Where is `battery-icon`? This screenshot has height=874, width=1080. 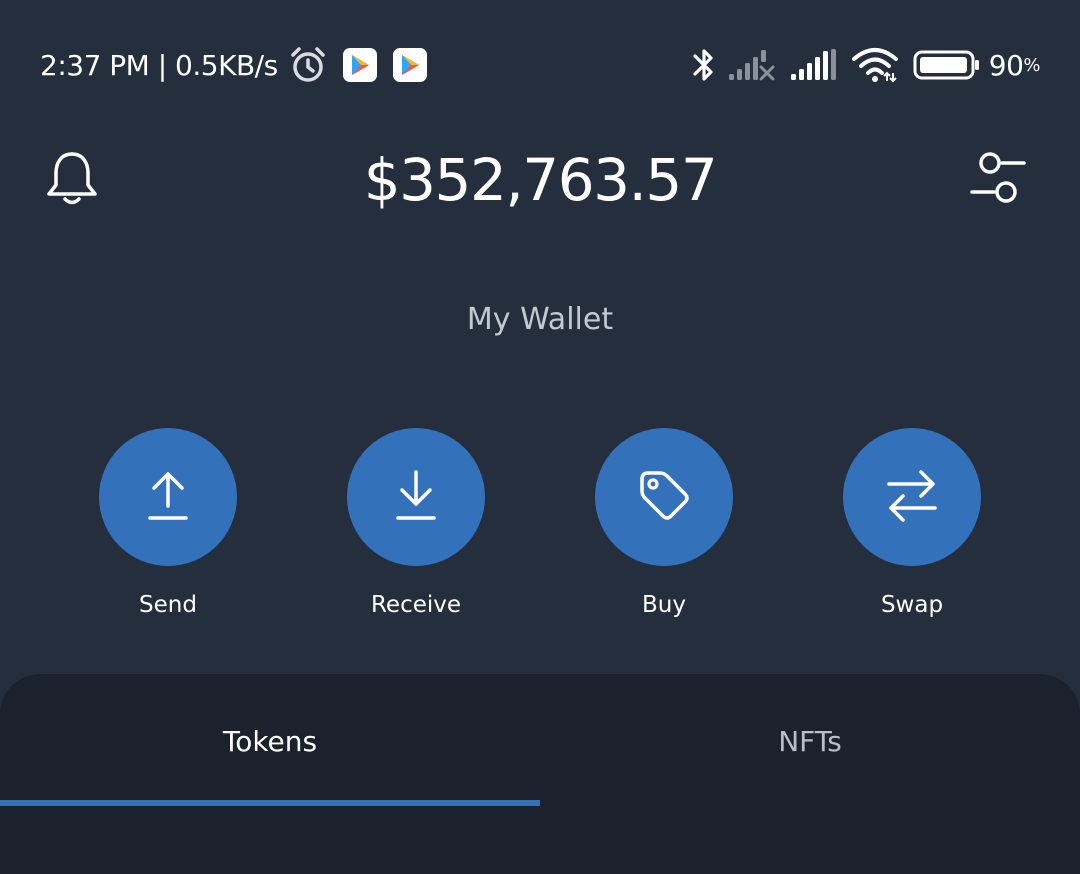 battery-icon is located at coordinates (947, 65).